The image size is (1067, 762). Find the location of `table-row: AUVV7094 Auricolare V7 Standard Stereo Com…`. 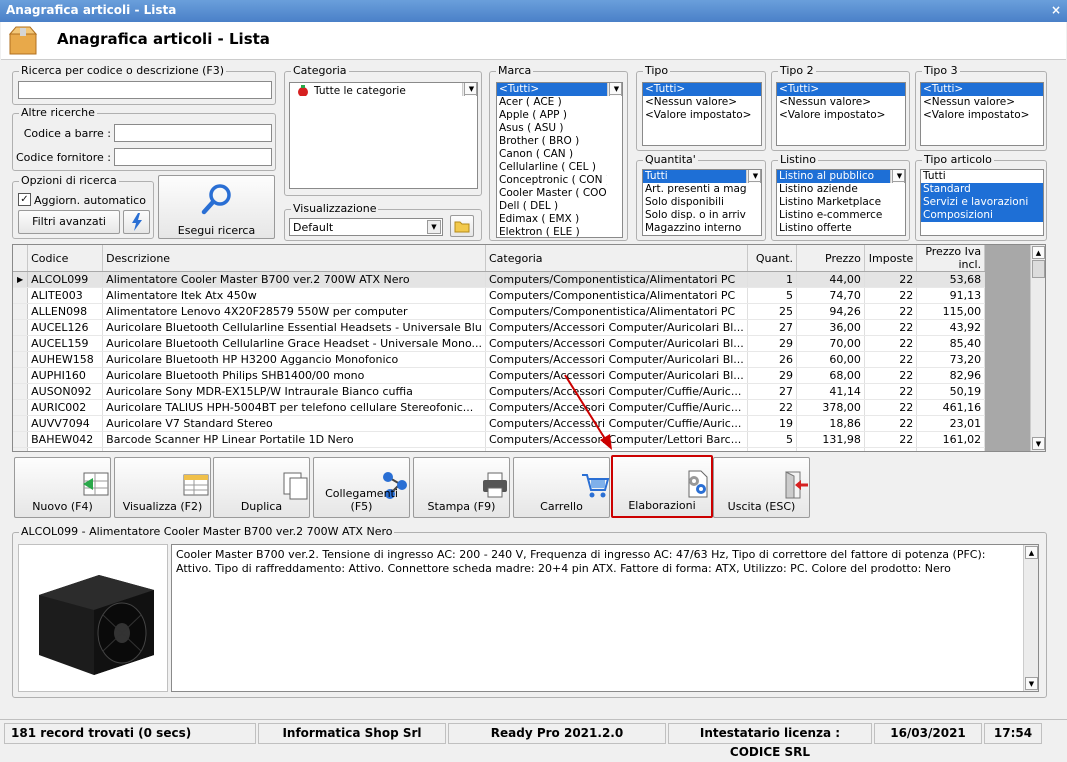

table-row: AUVV7094 Auricolare V7 Standard Stereo Com… is located at coordinates (529, 423).